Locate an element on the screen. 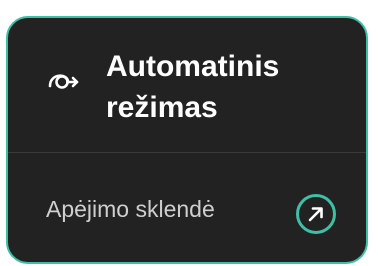 This screenshot has width=378, height=266. open-bypass-damper-button is located at coordinates (316, 214).